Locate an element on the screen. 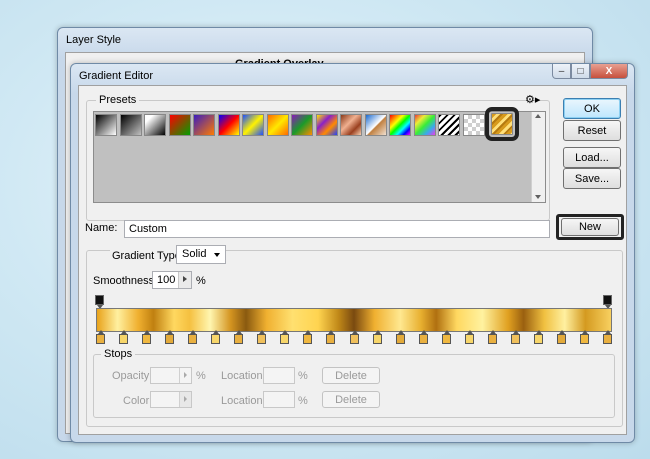 The width and height of the screenshot is (650, 459). opacity-input is located at coordinates (171, 375).